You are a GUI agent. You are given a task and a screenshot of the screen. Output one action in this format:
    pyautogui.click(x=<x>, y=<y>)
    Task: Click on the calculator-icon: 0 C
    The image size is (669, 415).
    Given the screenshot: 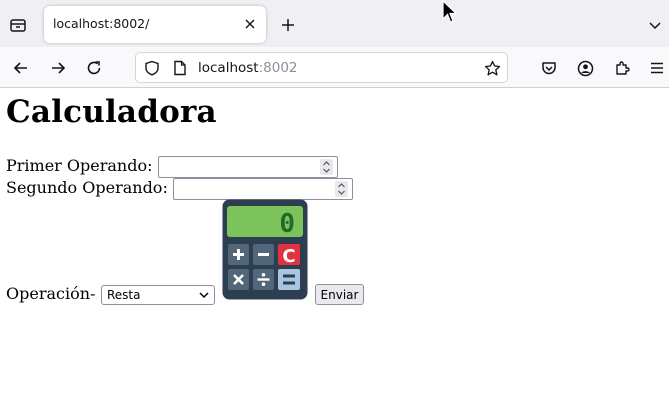 What is the action you would take?
    pyautogui.click(x=265, y=249)
    